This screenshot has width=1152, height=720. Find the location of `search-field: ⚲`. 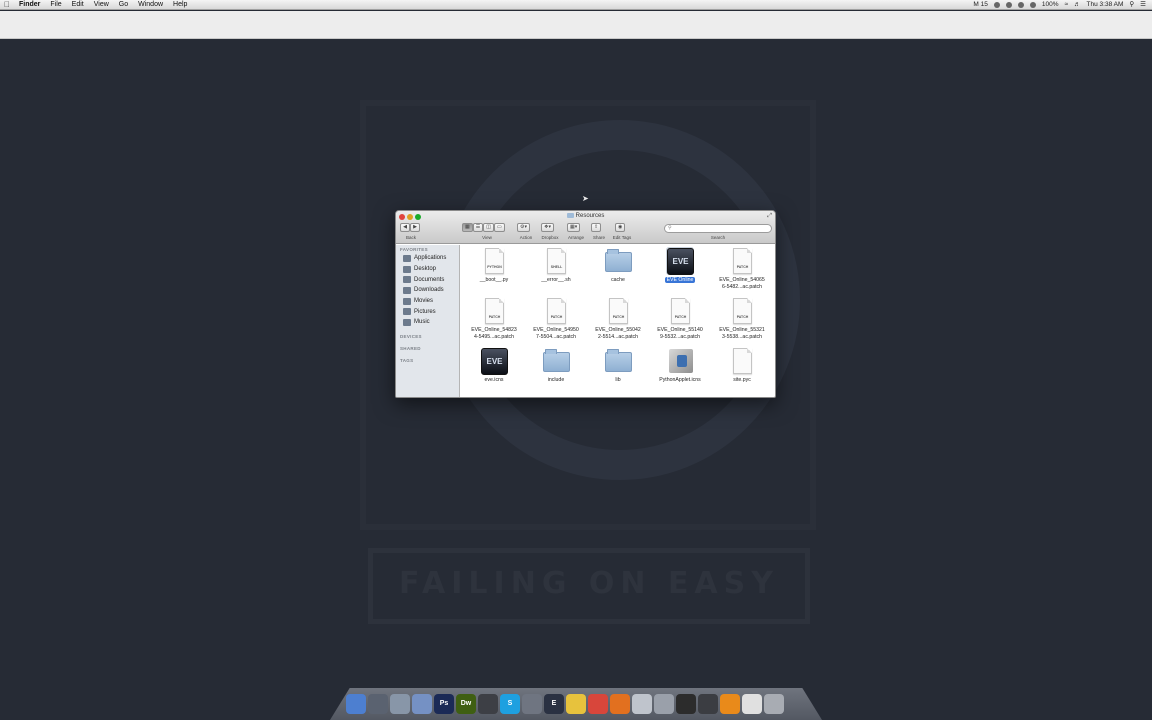

search-field: ⚲ is located at coordinates (718, 228).